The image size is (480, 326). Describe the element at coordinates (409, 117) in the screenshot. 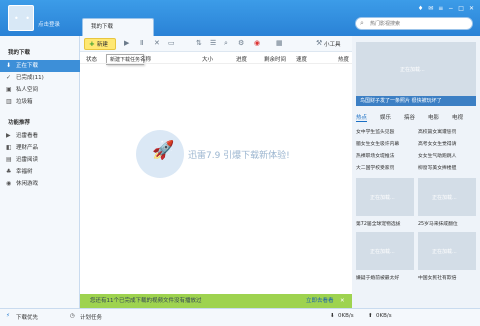

I see `tab-fun: 搞谷` at that location.